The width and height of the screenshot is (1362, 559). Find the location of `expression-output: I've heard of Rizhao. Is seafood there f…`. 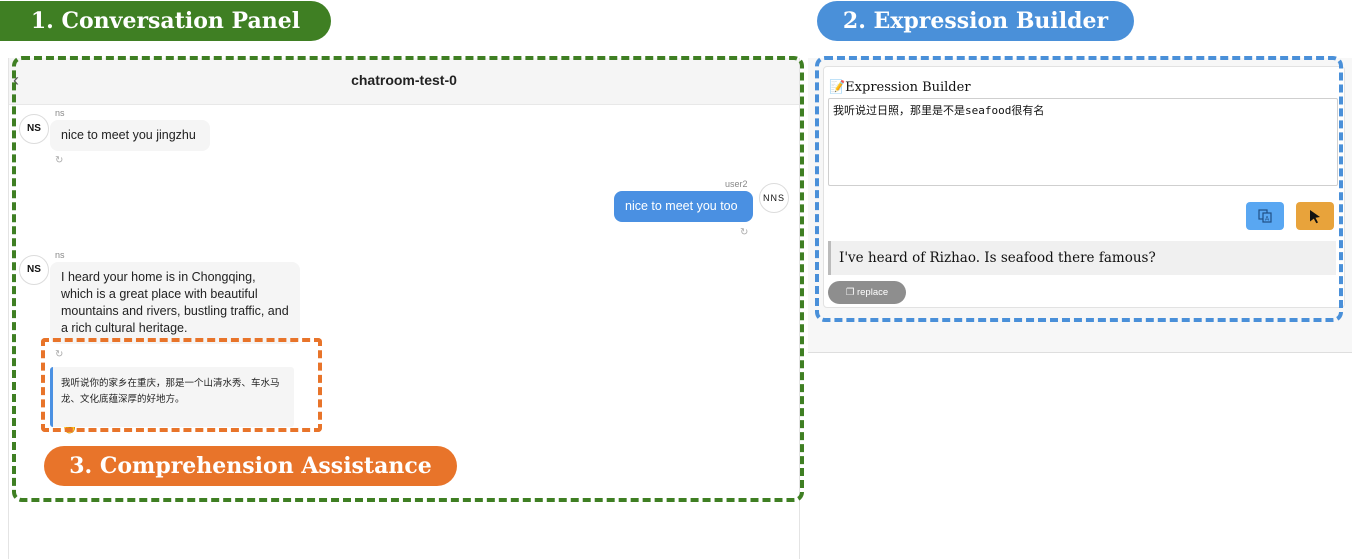

expression-output: I've heard of Rizhao. Is seafood there f… is located at coordinates (1082, 258).